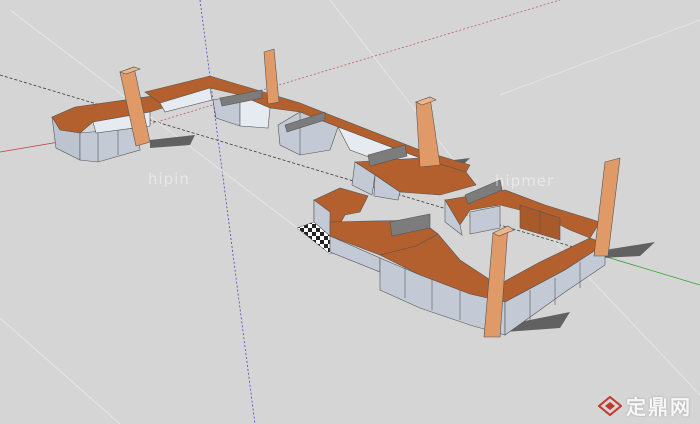  Describe the element at coordinates (227, 212) in the screenshot. I see `blue-axis-dotted` at that location.